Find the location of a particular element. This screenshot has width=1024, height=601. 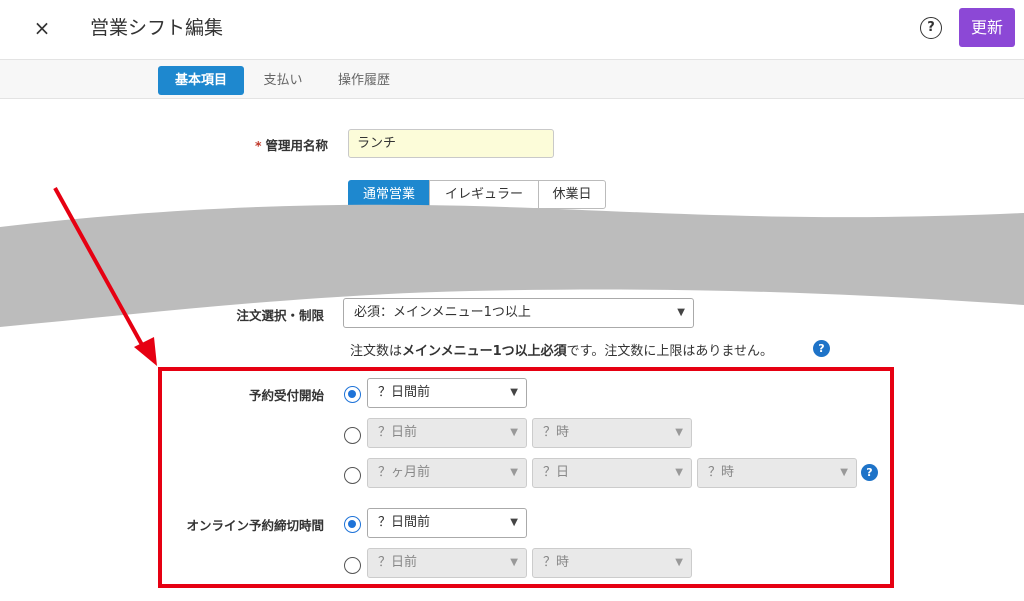

help-circle-icon: ? is located at coordinates (931, 28).